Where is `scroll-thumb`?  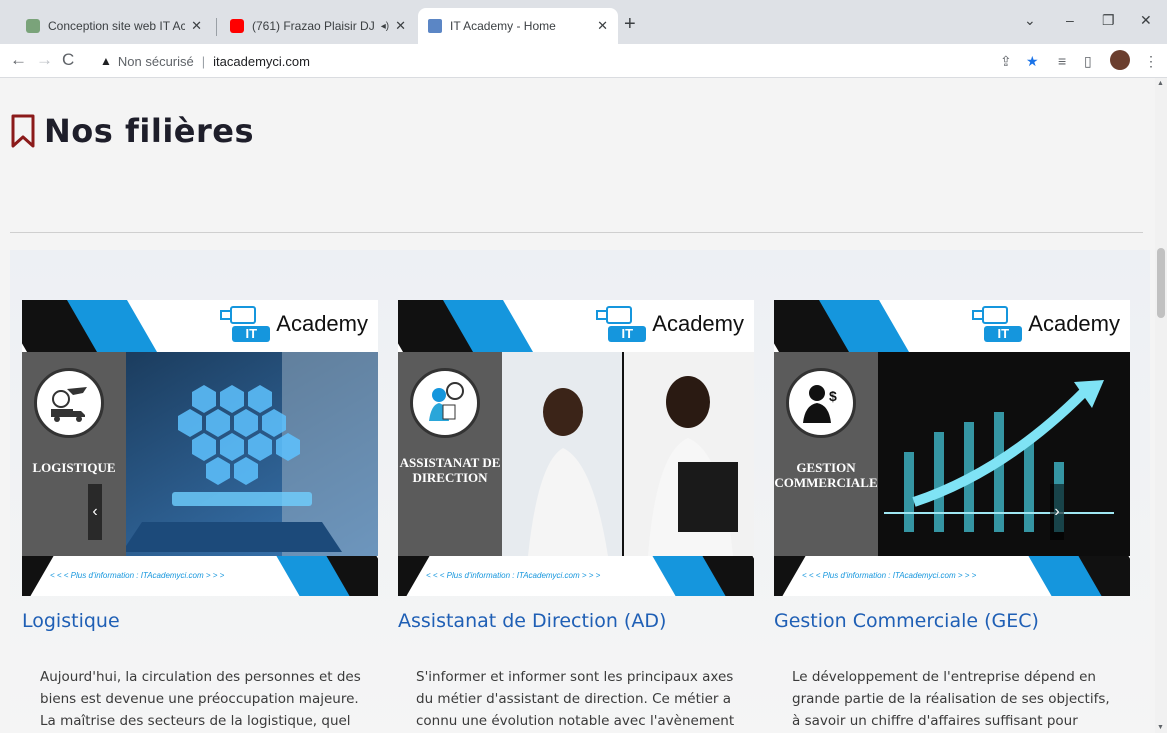 scroll-thumb is located at coordinates (1161, 283).